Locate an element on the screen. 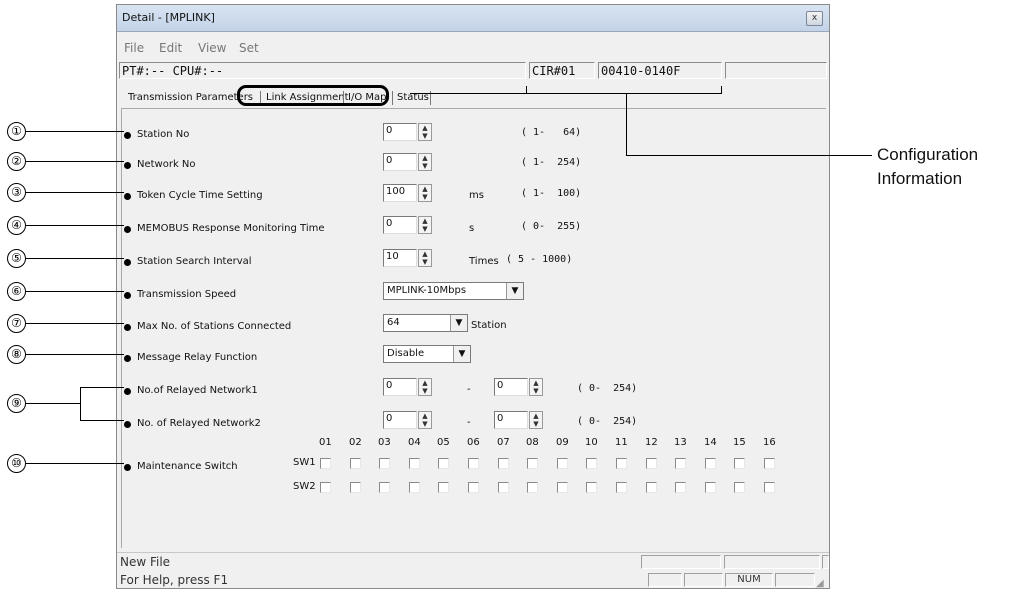 This screenshot has height=595, width=1020. num-lock-indicator: NUM is located at coordinates (749, 580).